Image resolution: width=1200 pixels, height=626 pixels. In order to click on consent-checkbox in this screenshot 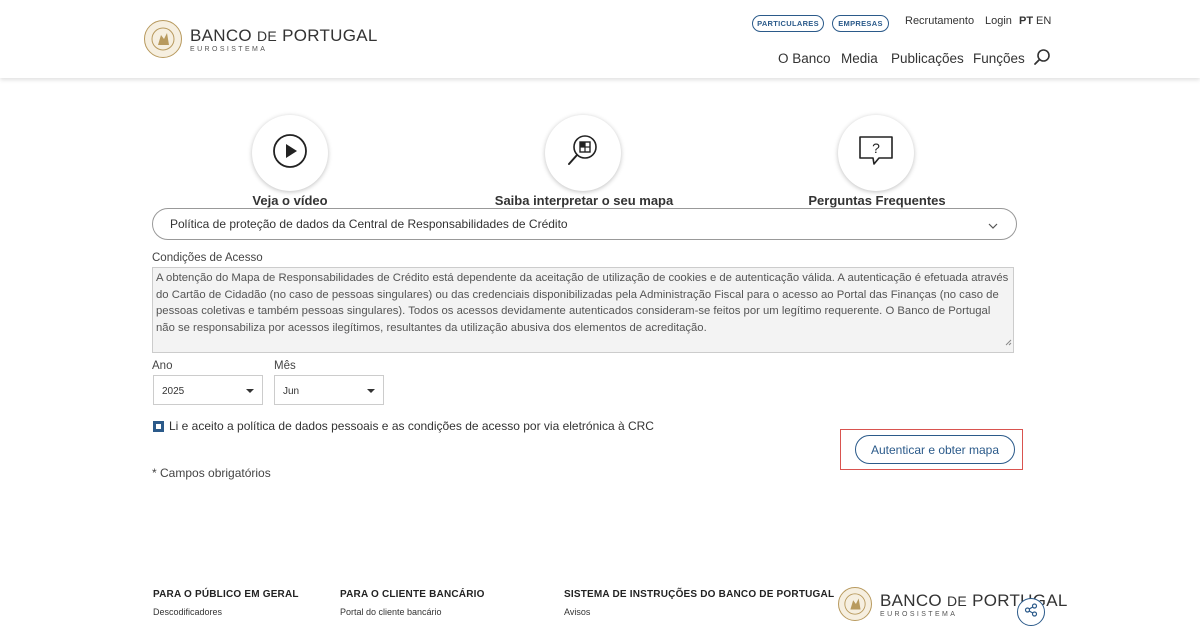, I will do `click(158, 426)`.